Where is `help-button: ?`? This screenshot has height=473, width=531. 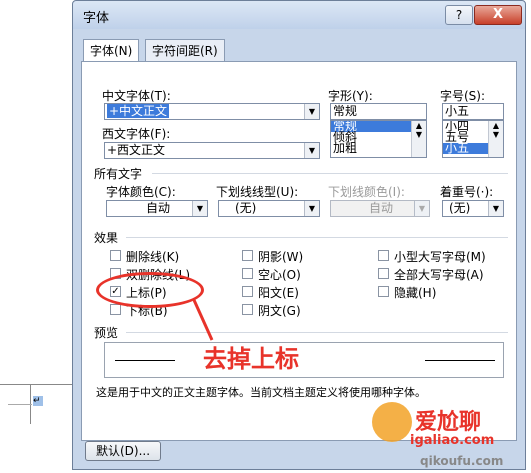 help-button: ? is located at coordinates (459, 15).